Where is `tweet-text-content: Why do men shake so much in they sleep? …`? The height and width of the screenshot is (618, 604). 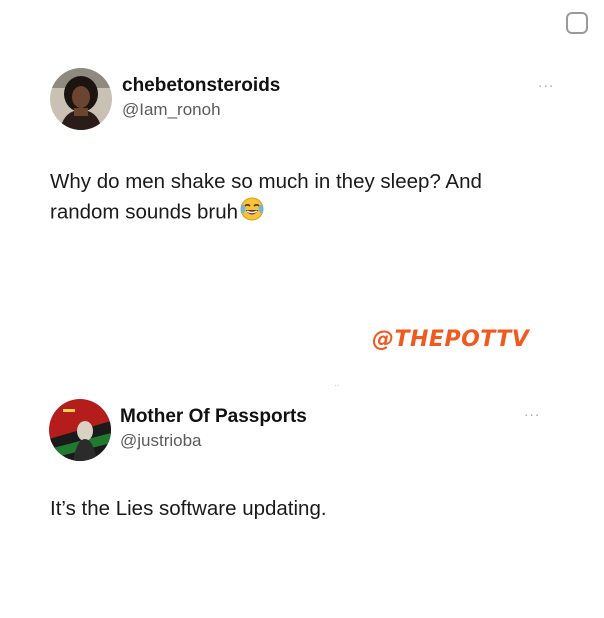
tweet-text-content: Why do men shake so much in they sleep? … is located at coordinates (266, 197).